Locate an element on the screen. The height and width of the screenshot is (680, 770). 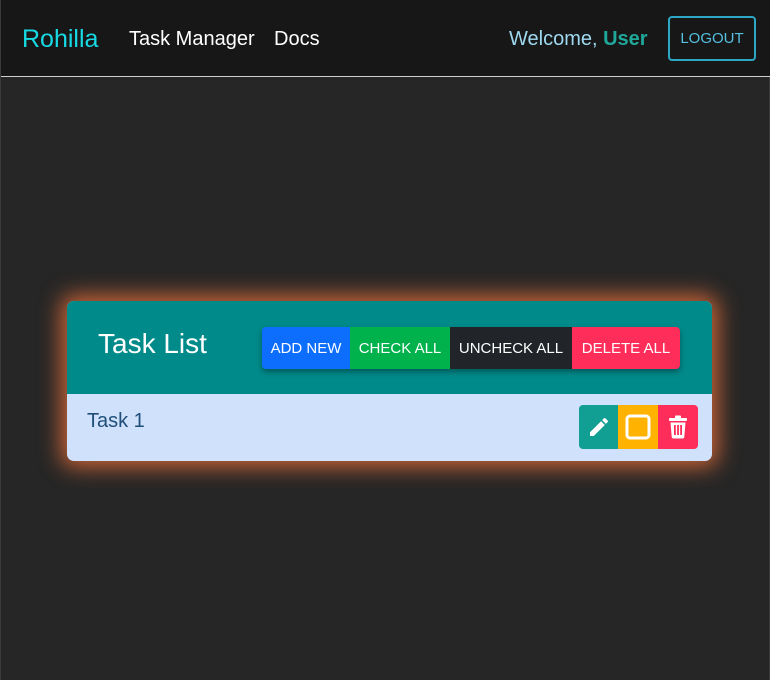
delete-task-button is located at coordinates (678, 427).